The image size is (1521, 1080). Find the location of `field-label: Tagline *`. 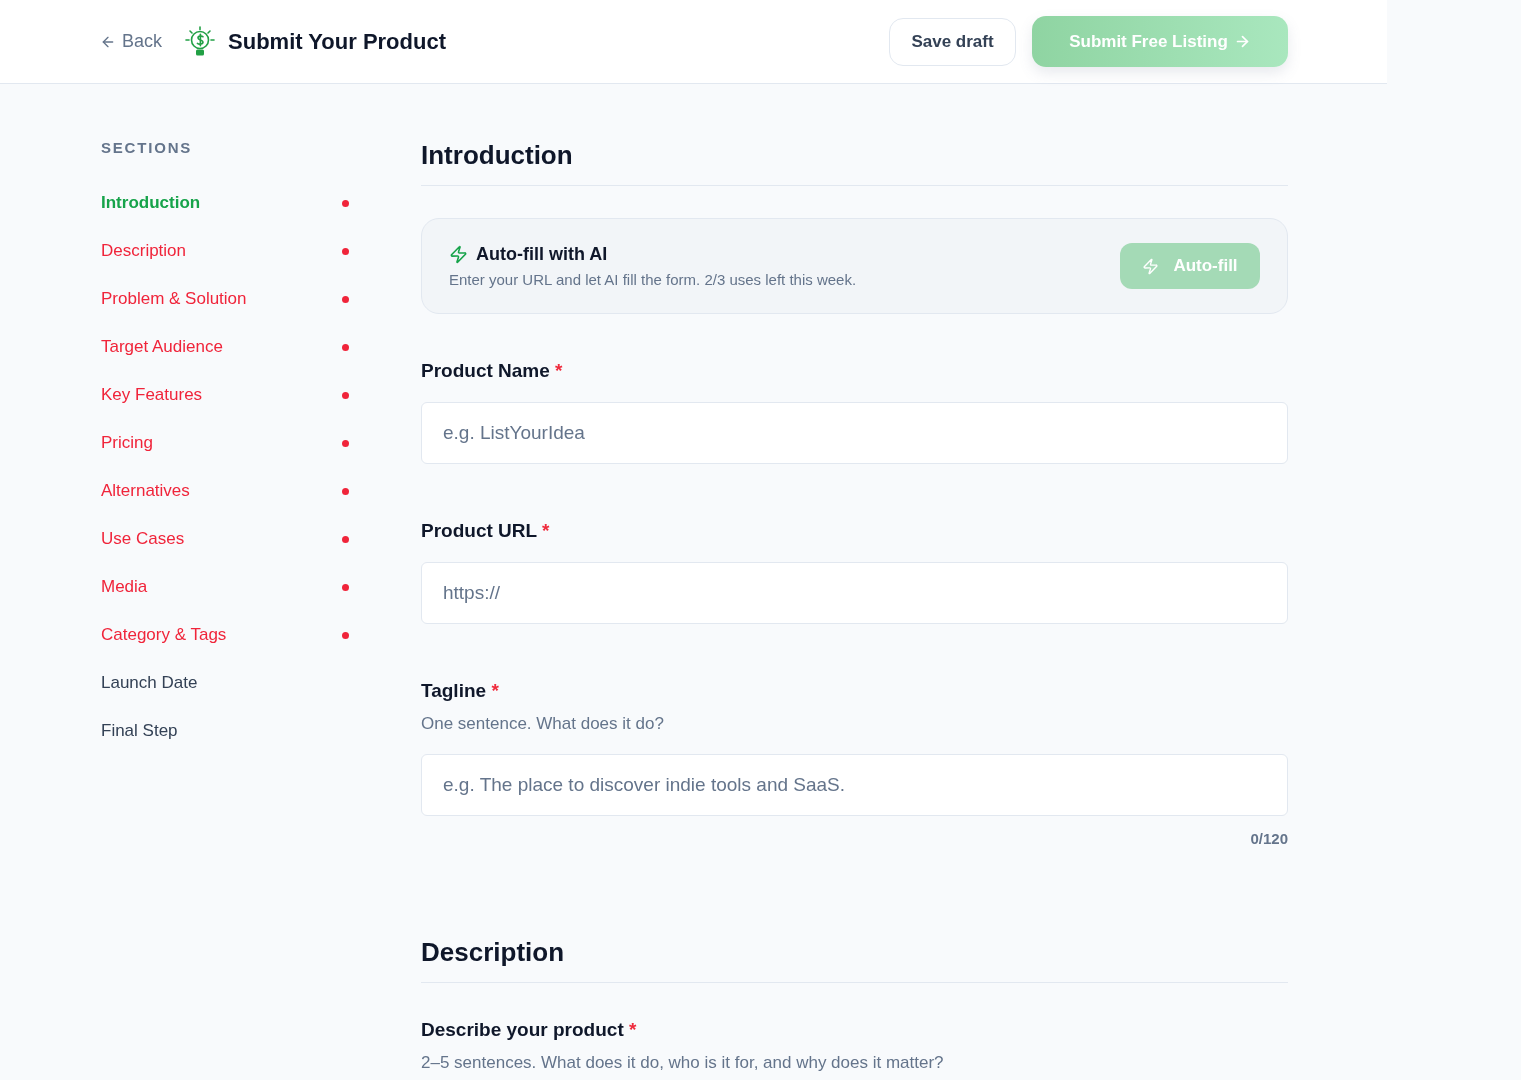

field-label: Tagline * is located at coordinates (460, 691).